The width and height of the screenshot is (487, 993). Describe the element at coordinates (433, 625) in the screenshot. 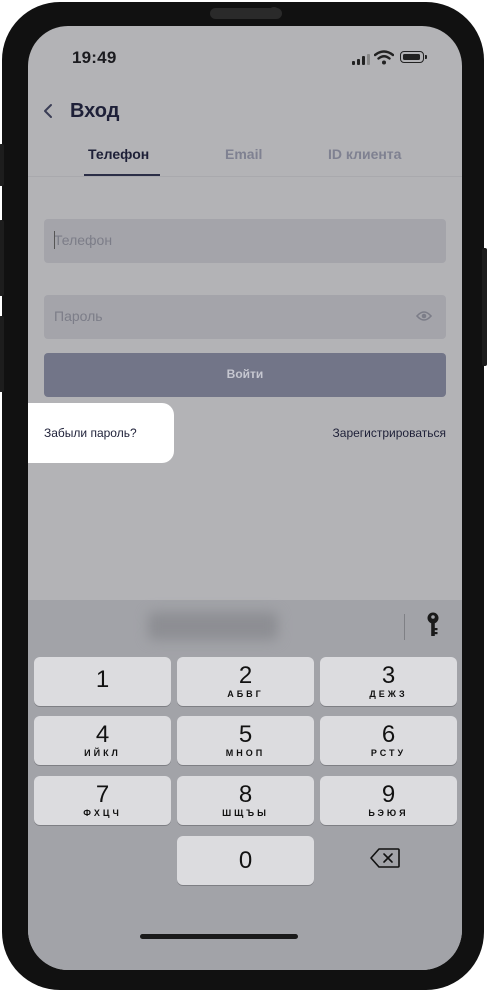

I see `key-icon` at that location.